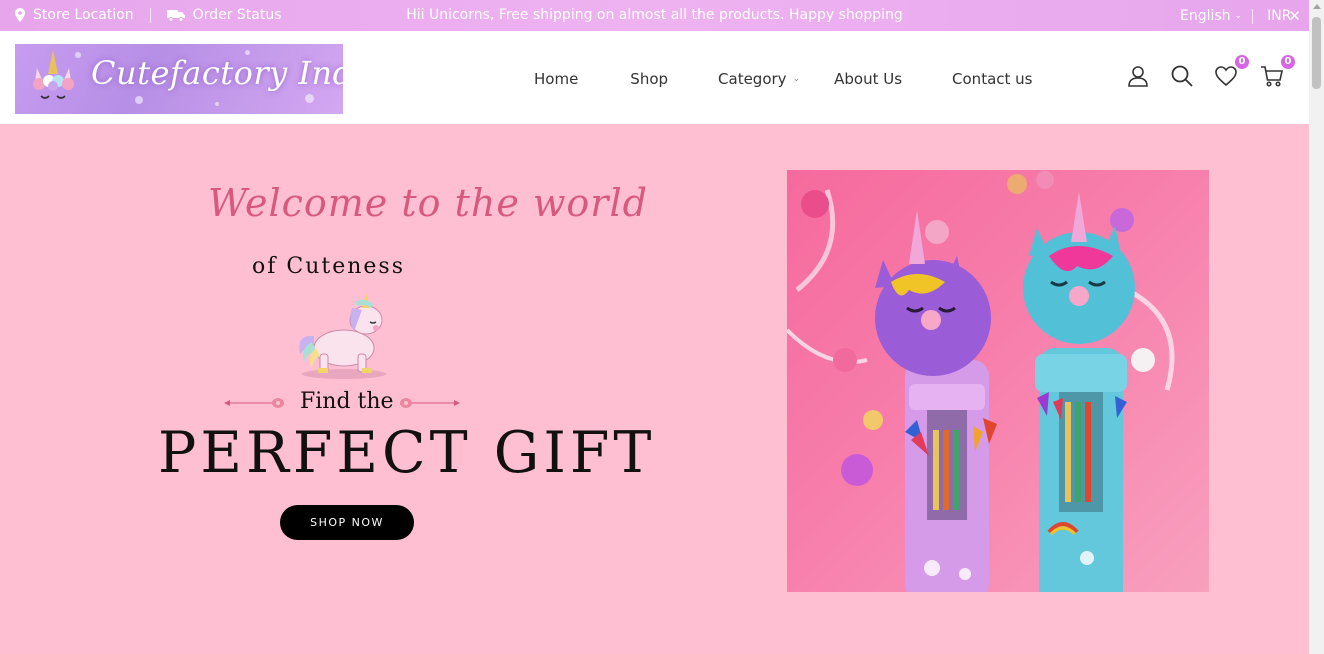  I want to click on language-selector: English ⌄, so click(1211, 16).